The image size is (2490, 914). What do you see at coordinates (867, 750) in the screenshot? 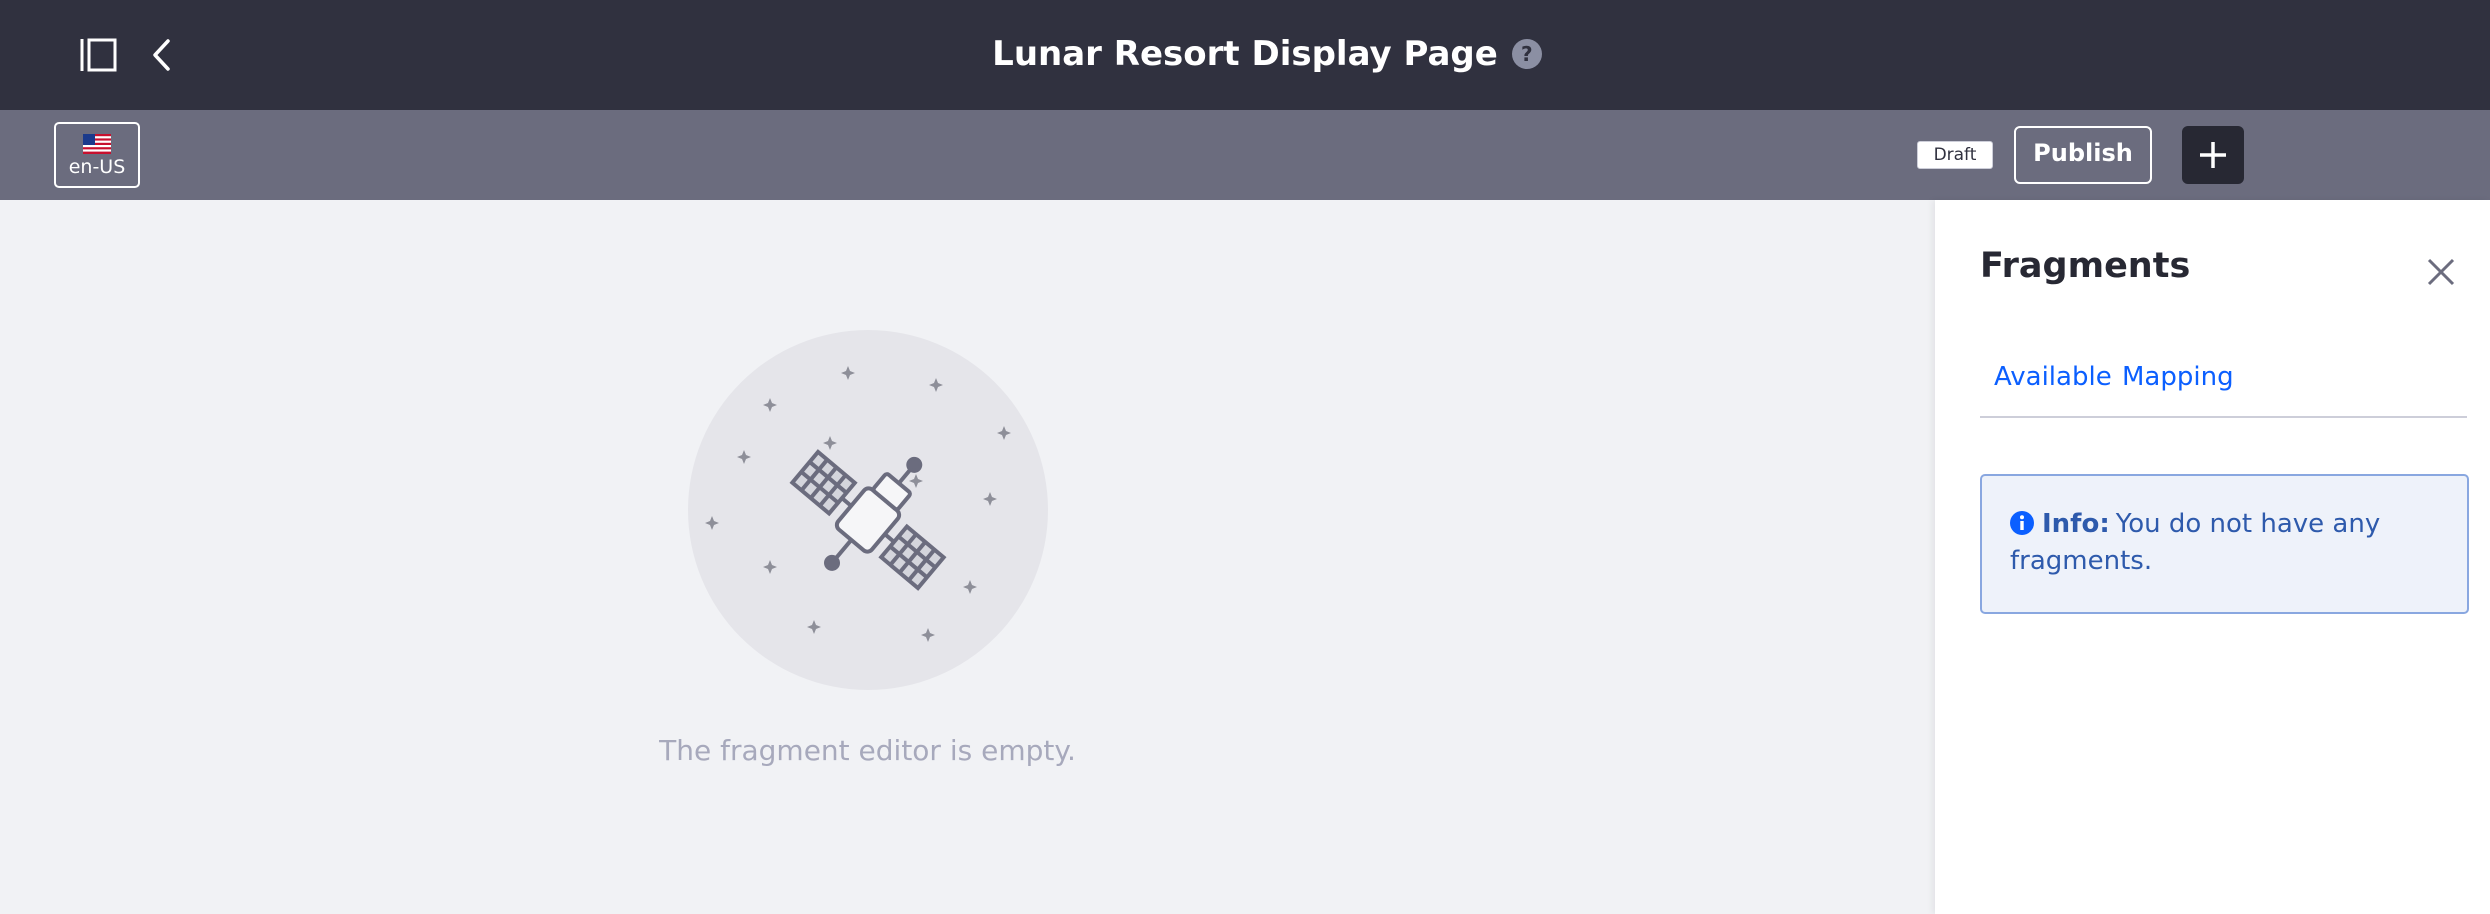
I see `empty-state-message: The fragment editor is empty.` at bounding box center [867, 750].